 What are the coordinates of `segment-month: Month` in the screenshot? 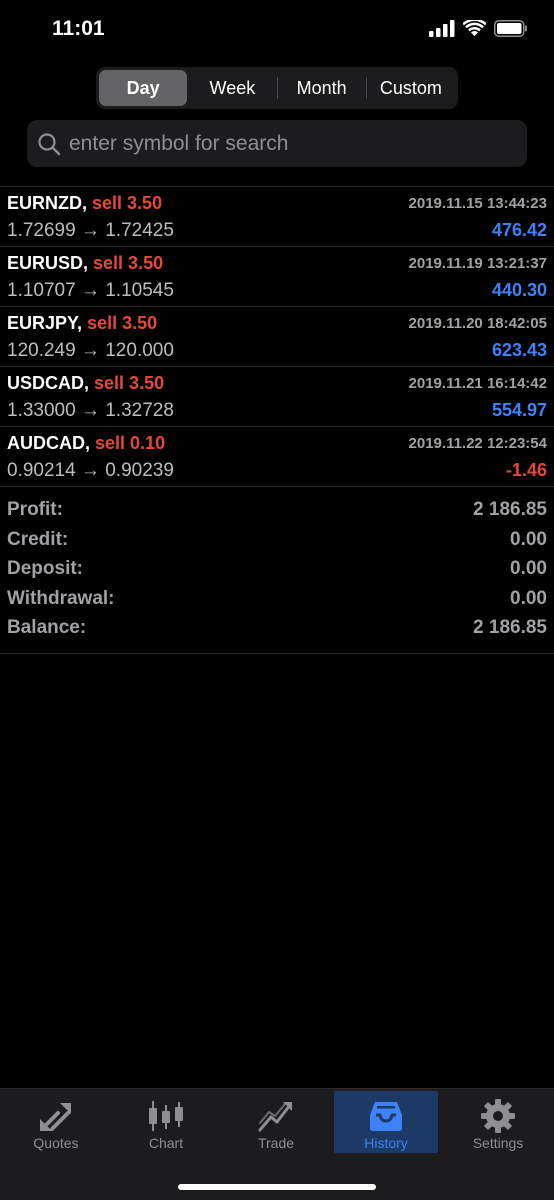 It's located at (322, 88).